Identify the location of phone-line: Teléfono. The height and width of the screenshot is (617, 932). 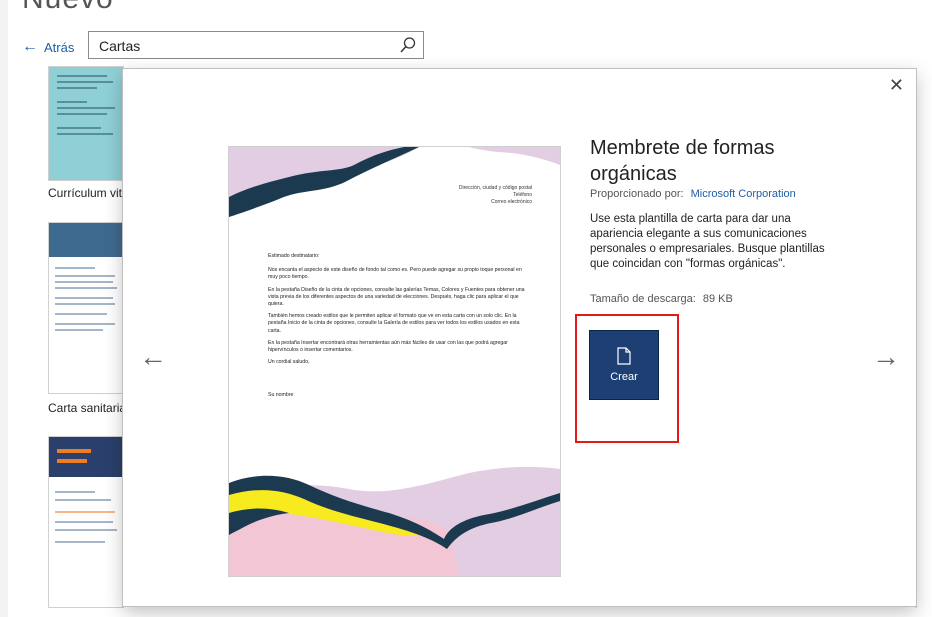
(522, 195).